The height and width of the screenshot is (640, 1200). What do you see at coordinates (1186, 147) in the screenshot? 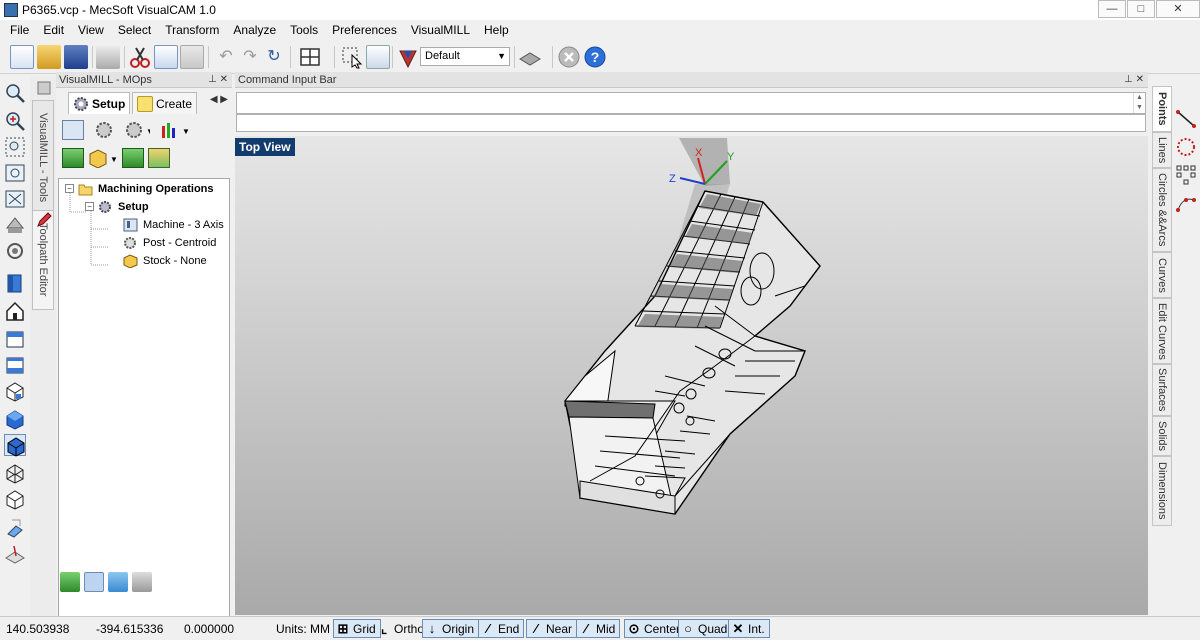
I see `point-circle-icon` at bounding box center [1186, 147].